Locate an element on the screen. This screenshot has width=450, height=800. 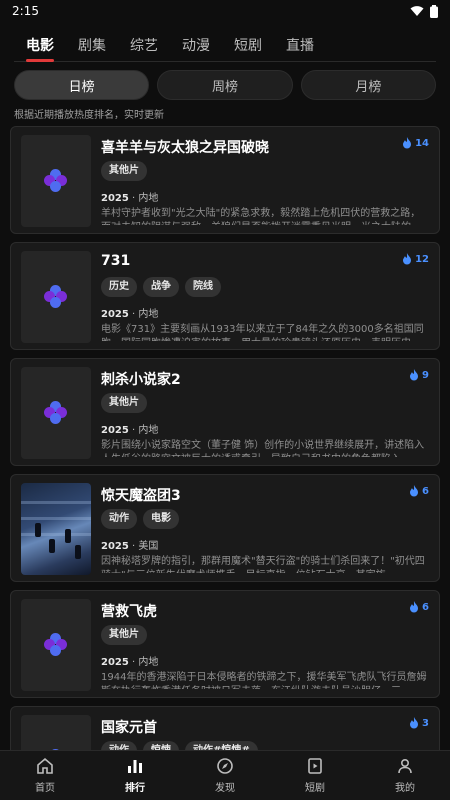
tag: 历史 is located at coordinates (119, 287).